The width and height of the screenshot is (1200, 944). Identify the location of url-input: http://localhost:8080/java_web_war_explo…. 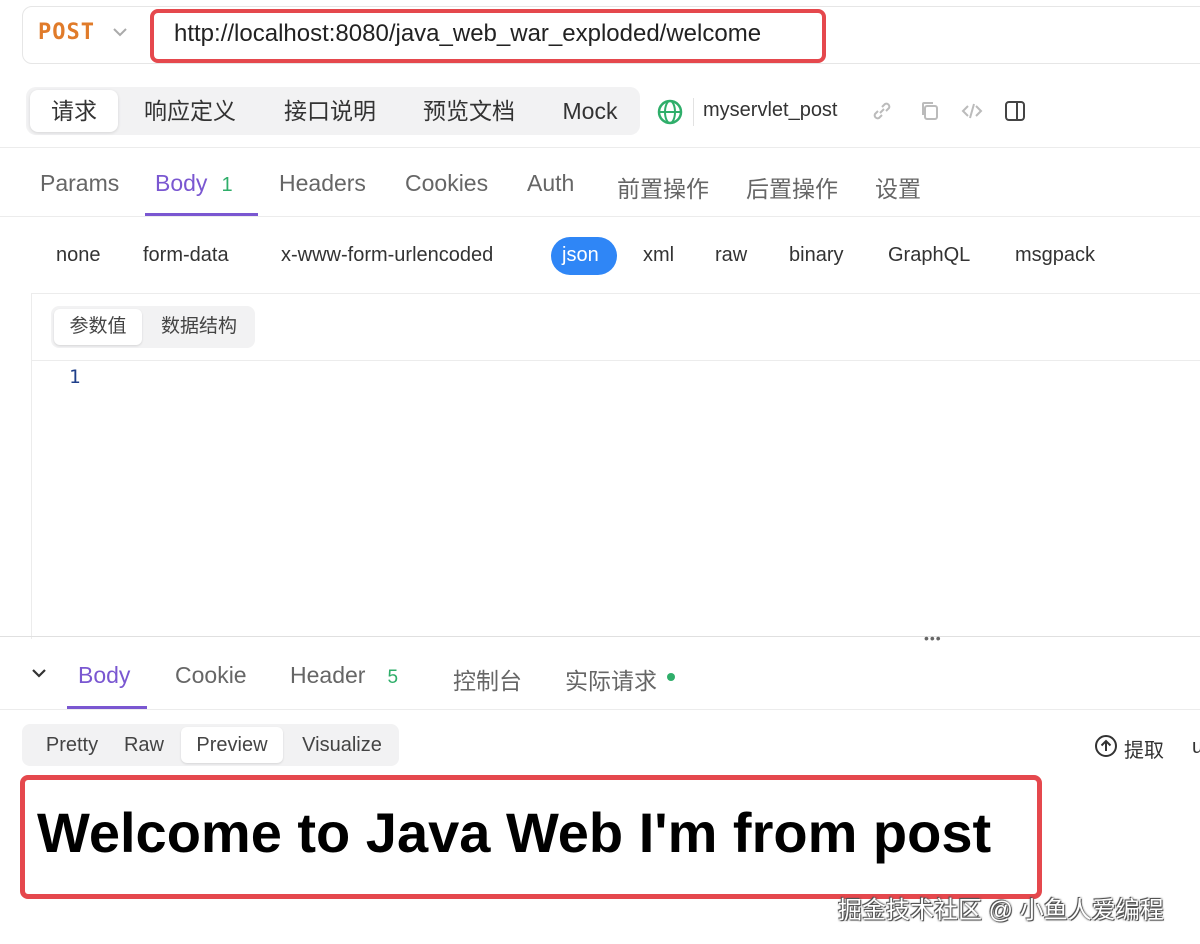
(467, 34).